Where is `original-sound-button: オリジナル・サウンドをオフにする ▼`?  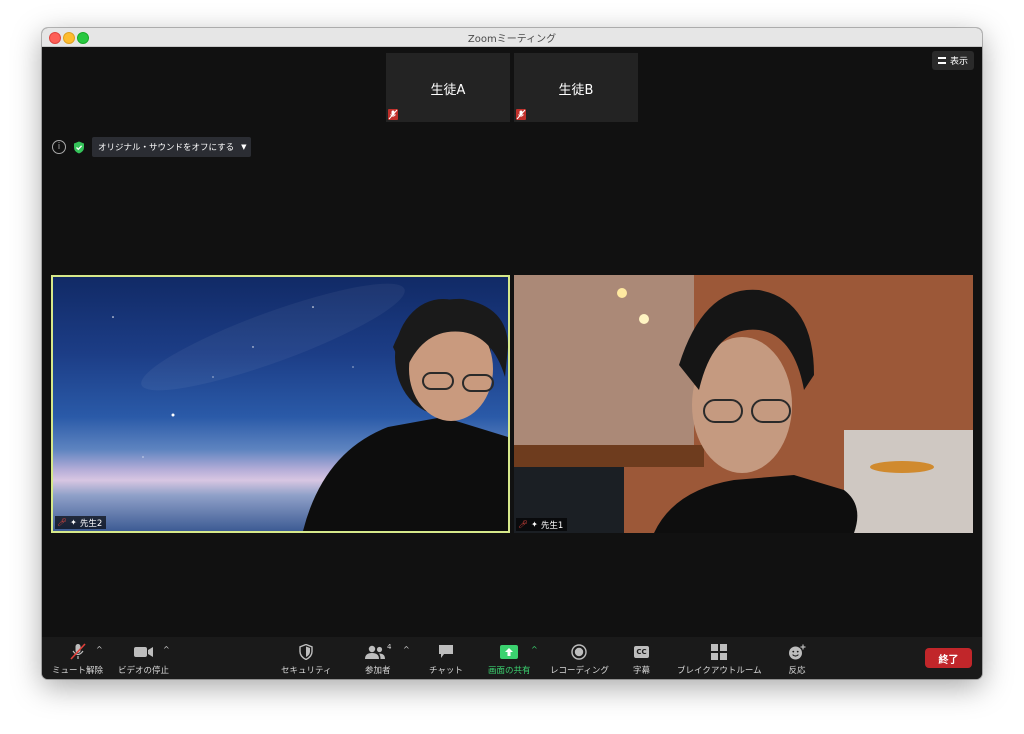 original-sound-button: オリジナル・サウンドをオフにする ▼ is located at coordinates (172, 147).